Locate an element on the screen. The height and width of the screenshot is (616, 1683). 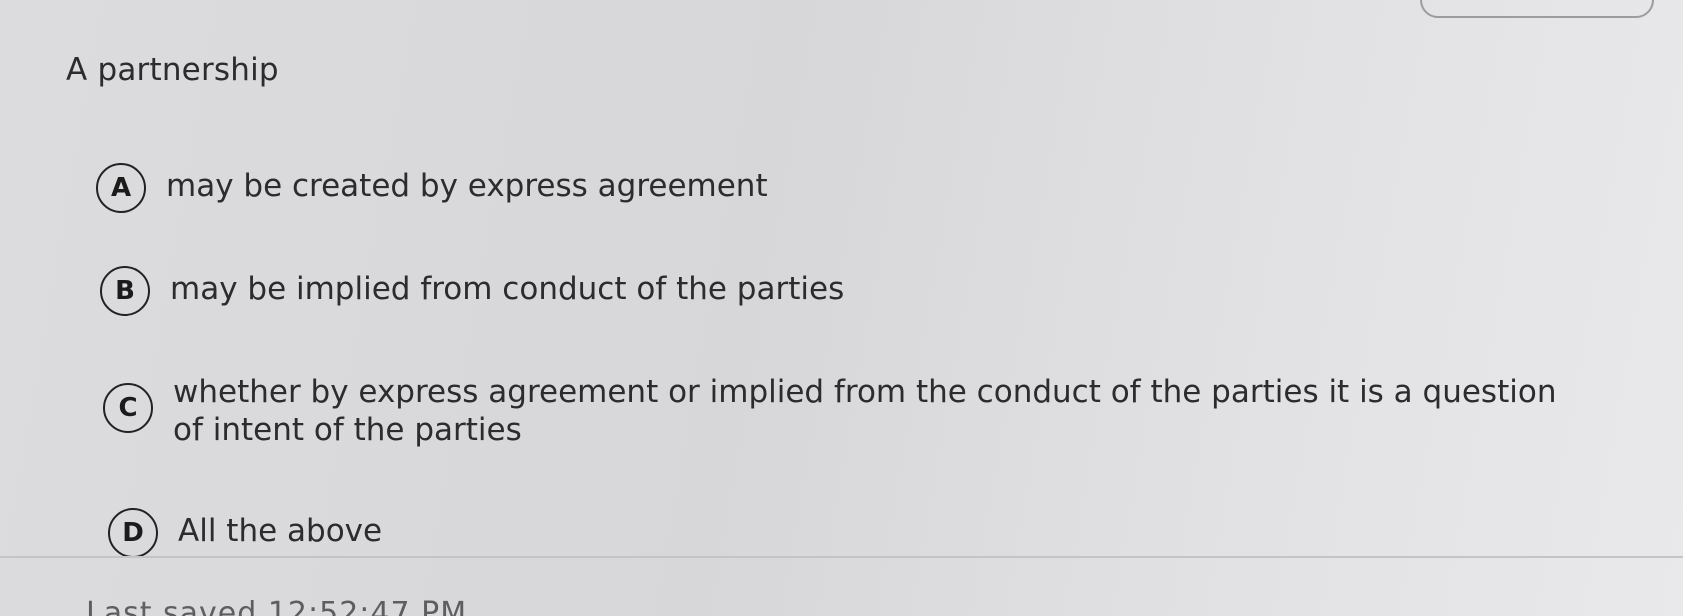
top-button-partial is located at coordinates (1537, 9).